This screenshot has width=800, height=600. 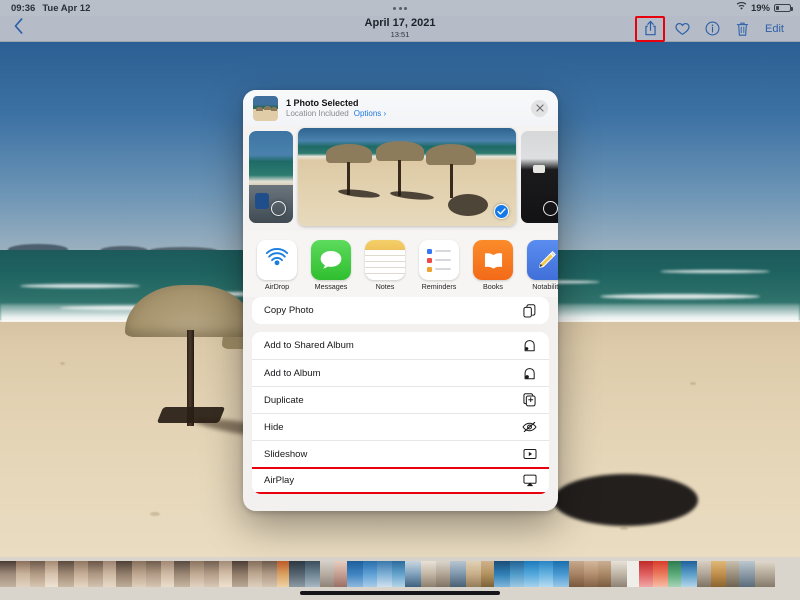 I want to click on share-icon, so click(x=650, y=28).